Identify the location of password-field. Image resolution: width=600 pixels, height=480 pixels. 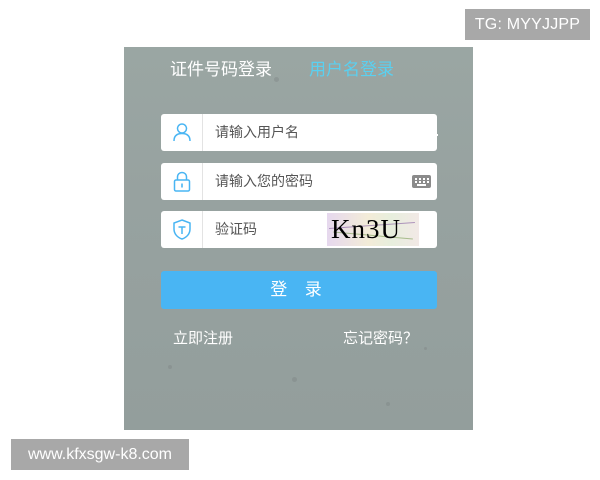
(299, 181).